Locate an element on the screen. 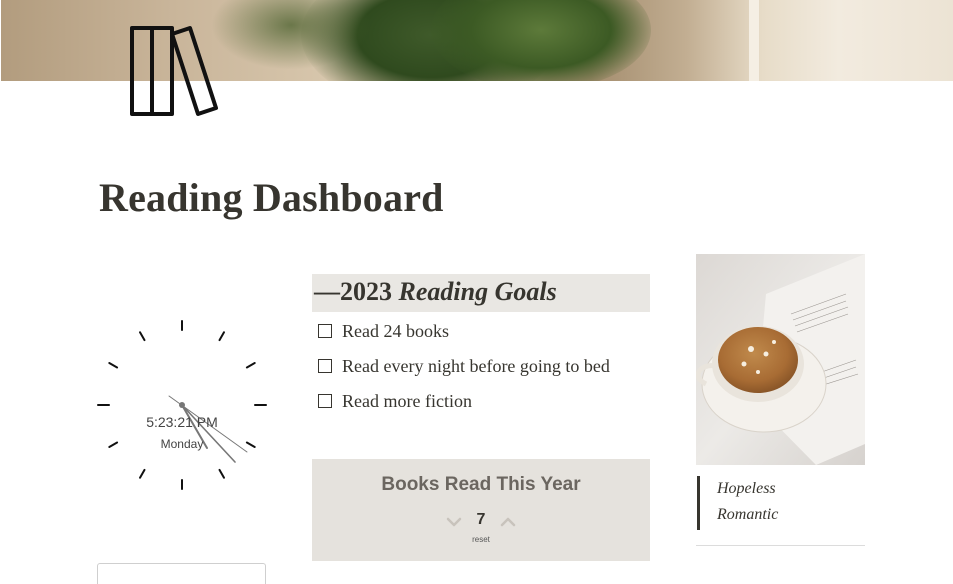  counter-controls: 7 is located at coordinates (481, 522).